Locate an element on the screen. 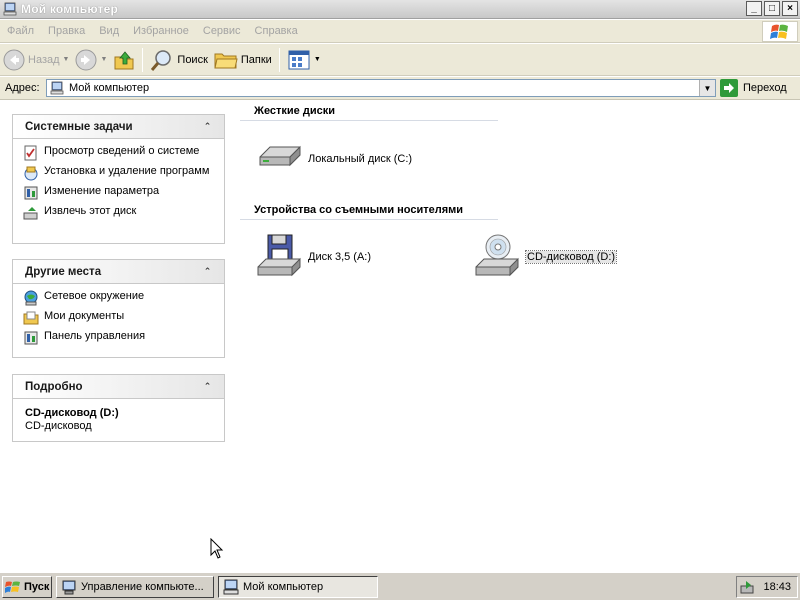  search-icon is located at coordinates (161, 60).